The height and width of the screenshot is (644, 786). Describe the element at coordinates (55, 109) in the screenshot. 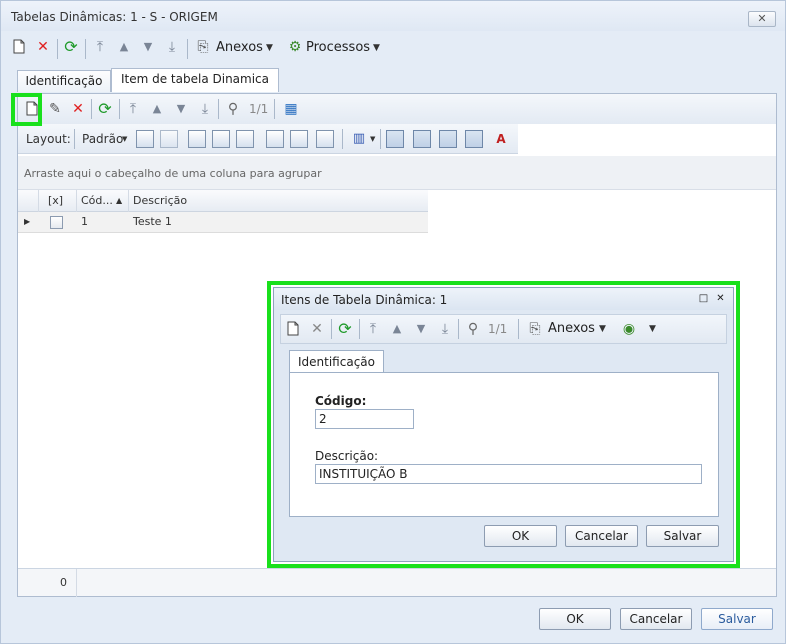

I see `edit-icon: ✎` at that location.